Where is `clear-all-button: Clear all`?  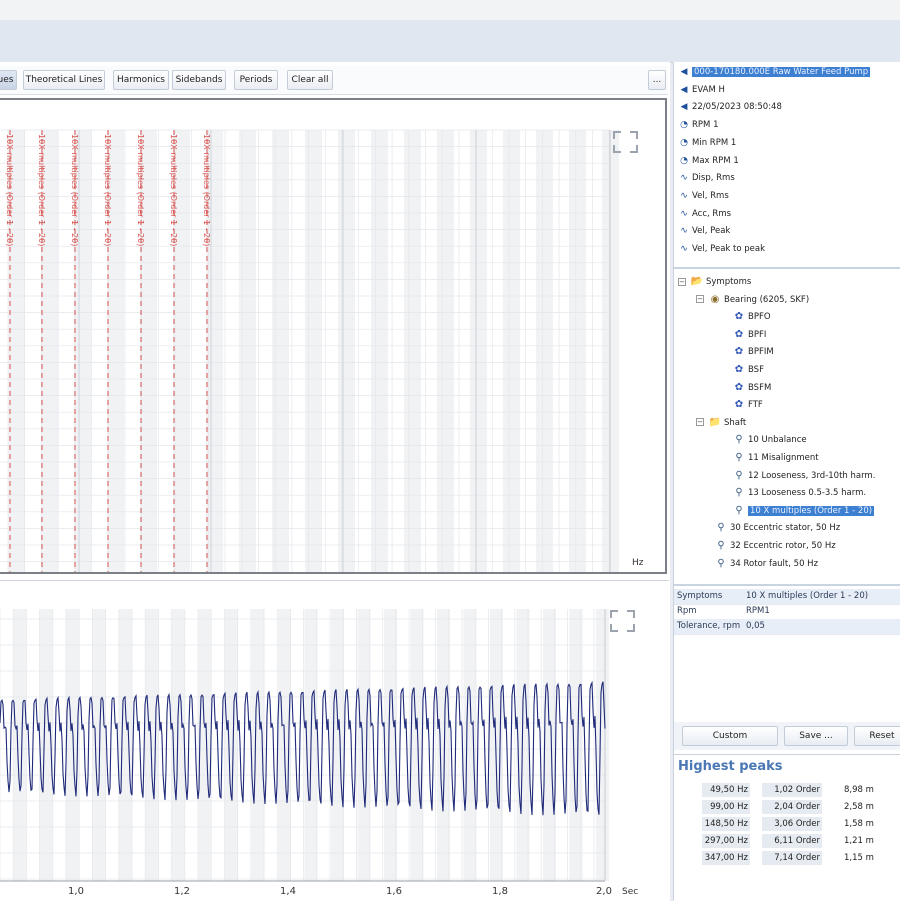 clear-all-button: Clear all is located at coordinates (310, 80).